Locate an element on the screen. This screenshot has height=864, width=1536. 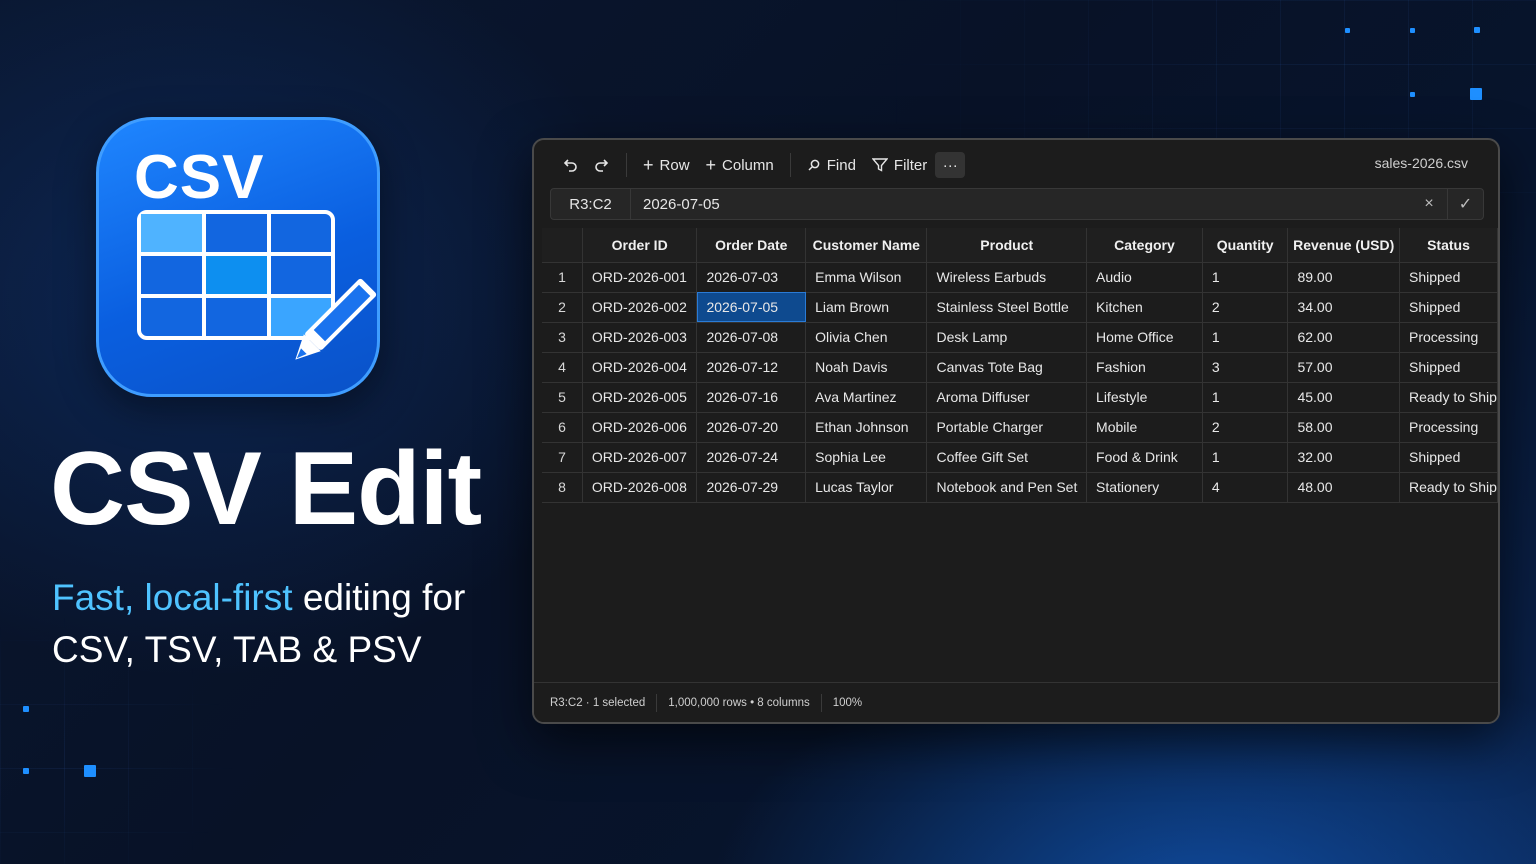
table-cell: 2026-07-05 is located at coordinates (751, 307).